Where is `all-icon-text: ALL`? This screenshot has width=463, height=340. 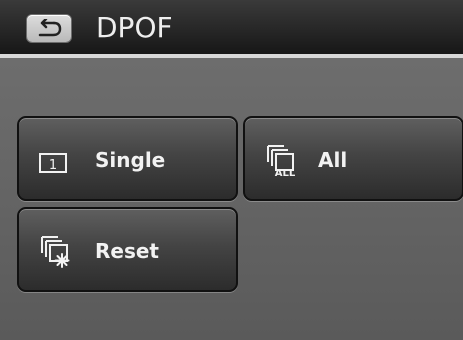 all-icon-text: ALL is located at coordinates (285, 172).